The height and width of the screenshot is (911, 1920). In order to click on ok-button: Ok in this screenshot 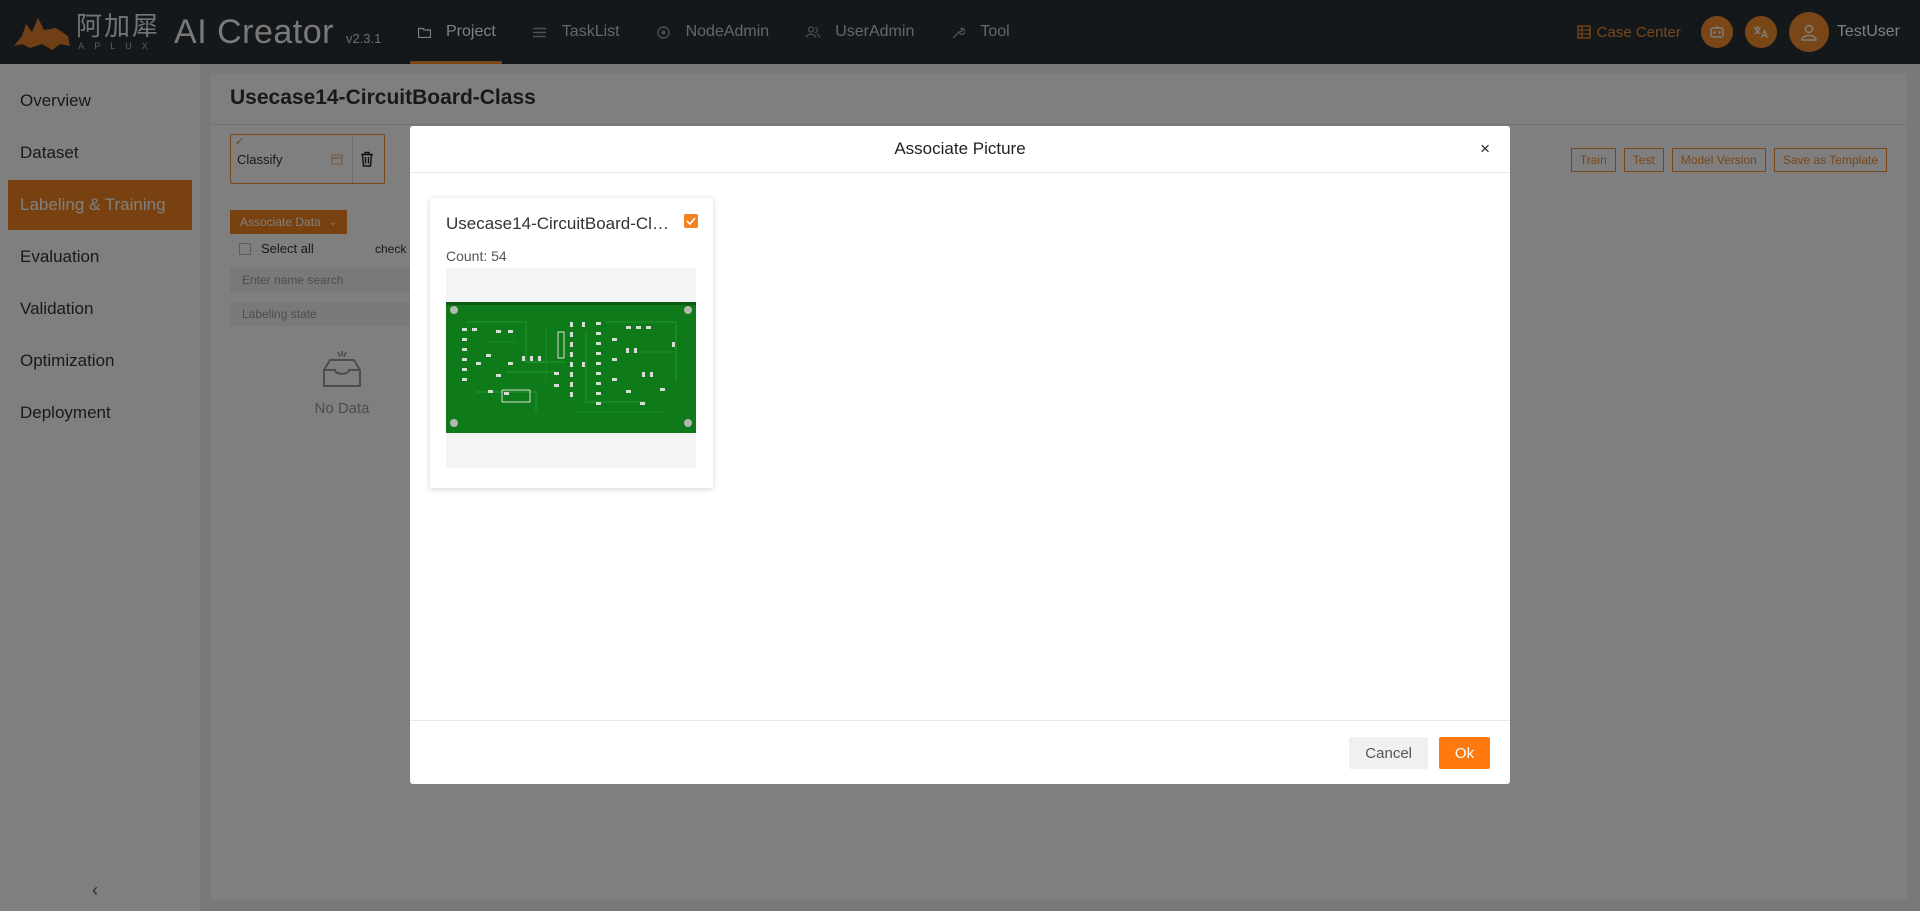, I will do `click(1464, 753)`.